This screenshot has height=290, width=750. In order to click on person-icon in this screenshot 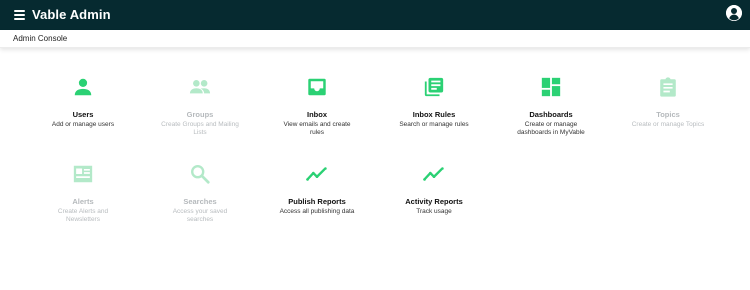, I will do `click(83, 87)`.